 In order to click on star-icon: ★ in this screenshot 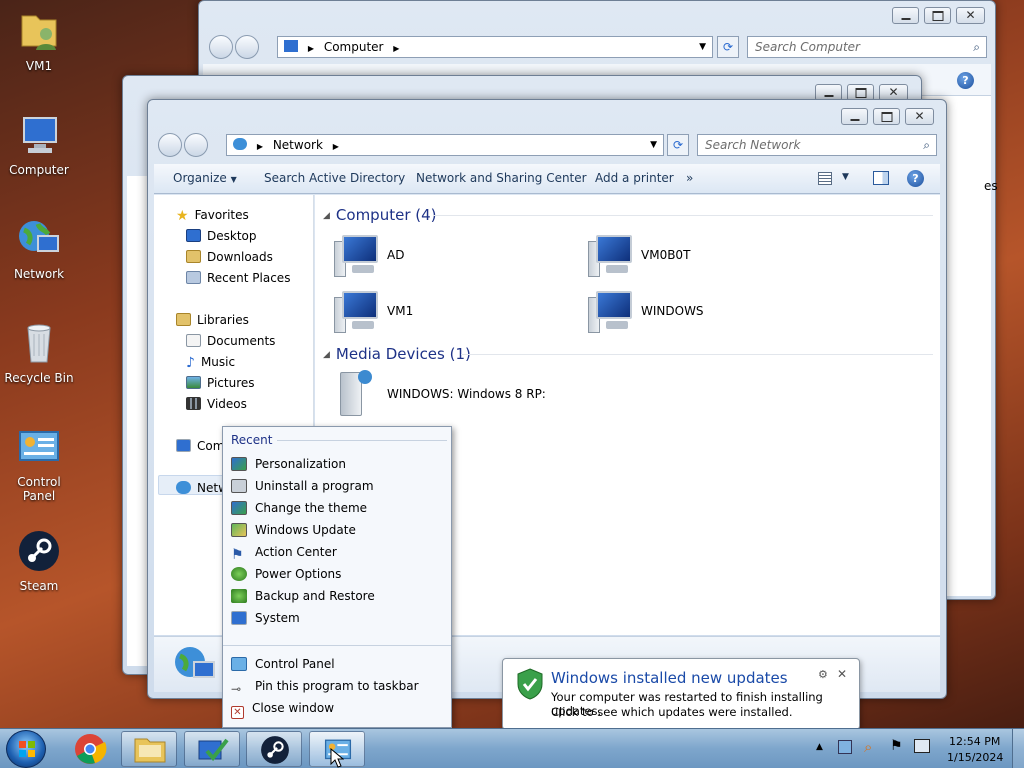, I will do `click(182, 216)`.